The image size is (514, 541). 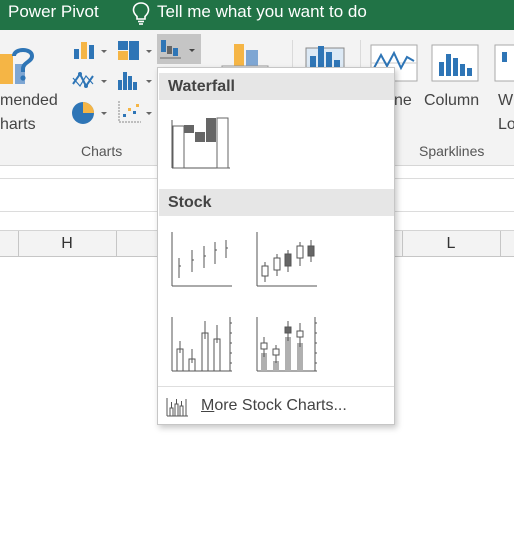 What do you see at coordinates (451, 244) in the screenshot?
I see `column-header-l: L` at bounding box center [451, 244].